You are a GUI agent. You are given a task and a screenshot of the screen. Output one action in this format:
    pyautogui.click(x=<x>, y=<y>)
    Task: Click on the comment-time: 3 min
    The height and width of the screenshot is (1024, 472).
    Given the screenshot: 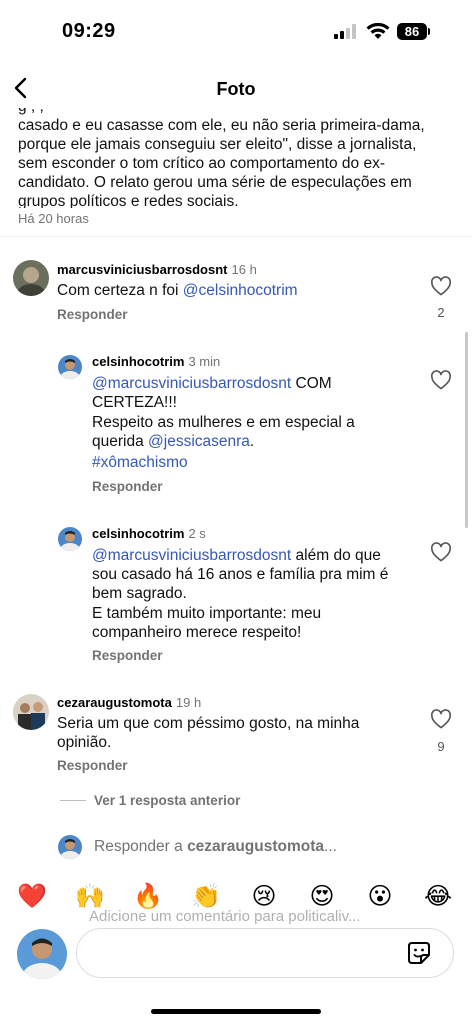 What is the action you would take?
    pyautogui.click(x=204, y=361)
    